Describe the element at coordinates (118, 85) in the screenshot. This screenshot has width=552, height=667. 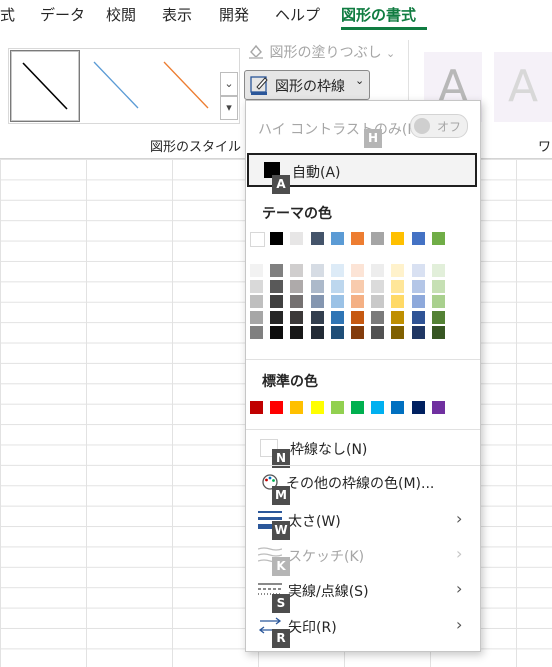
I see `line-style-blue` at that location.